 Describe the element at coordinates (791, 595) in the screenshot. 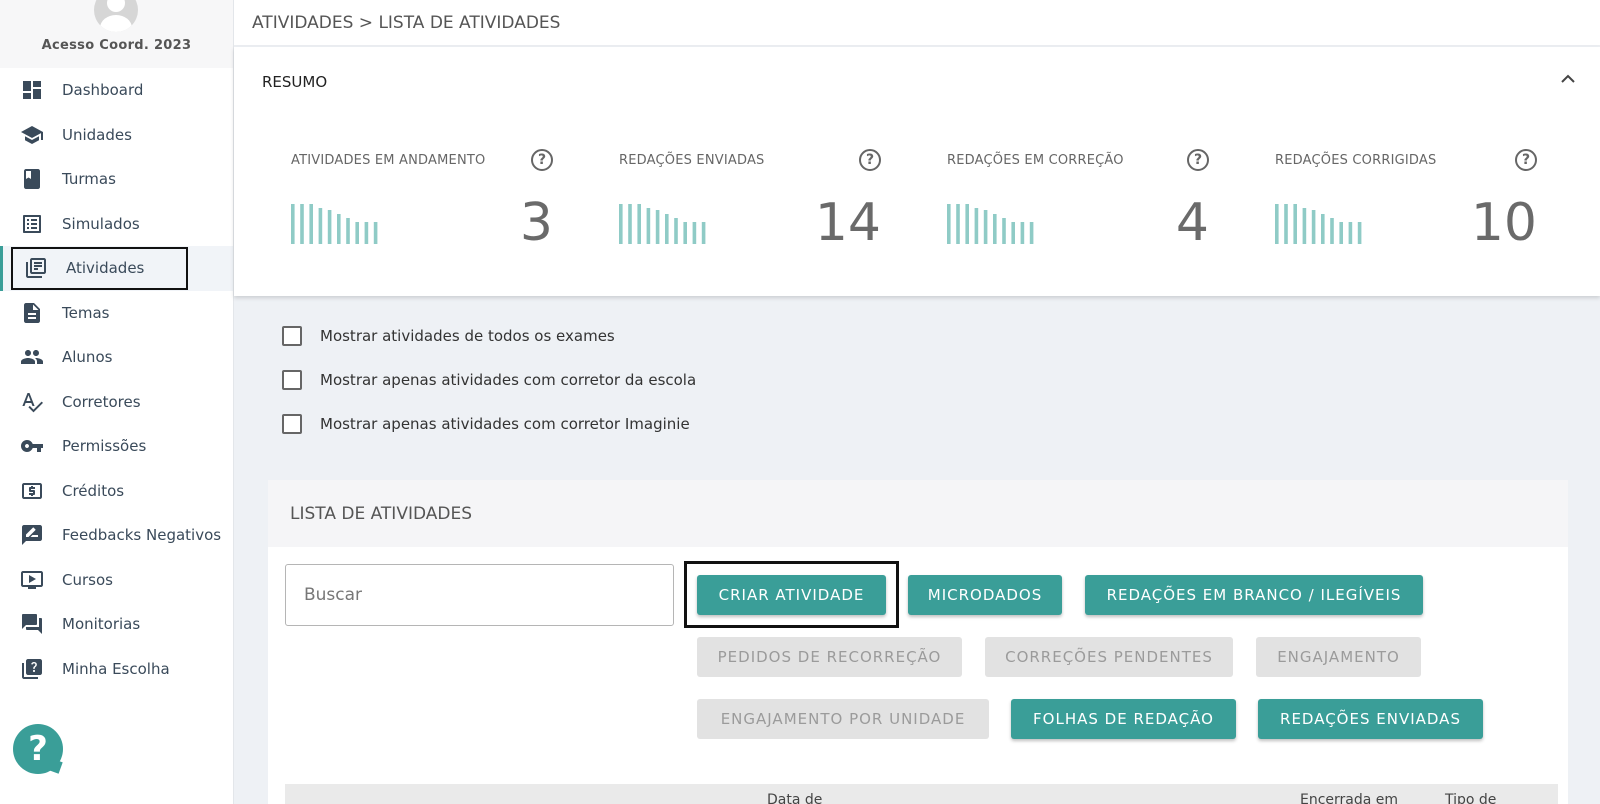

I see `criar-atividade-button: CRIAR ATIVIDADE` at that location.